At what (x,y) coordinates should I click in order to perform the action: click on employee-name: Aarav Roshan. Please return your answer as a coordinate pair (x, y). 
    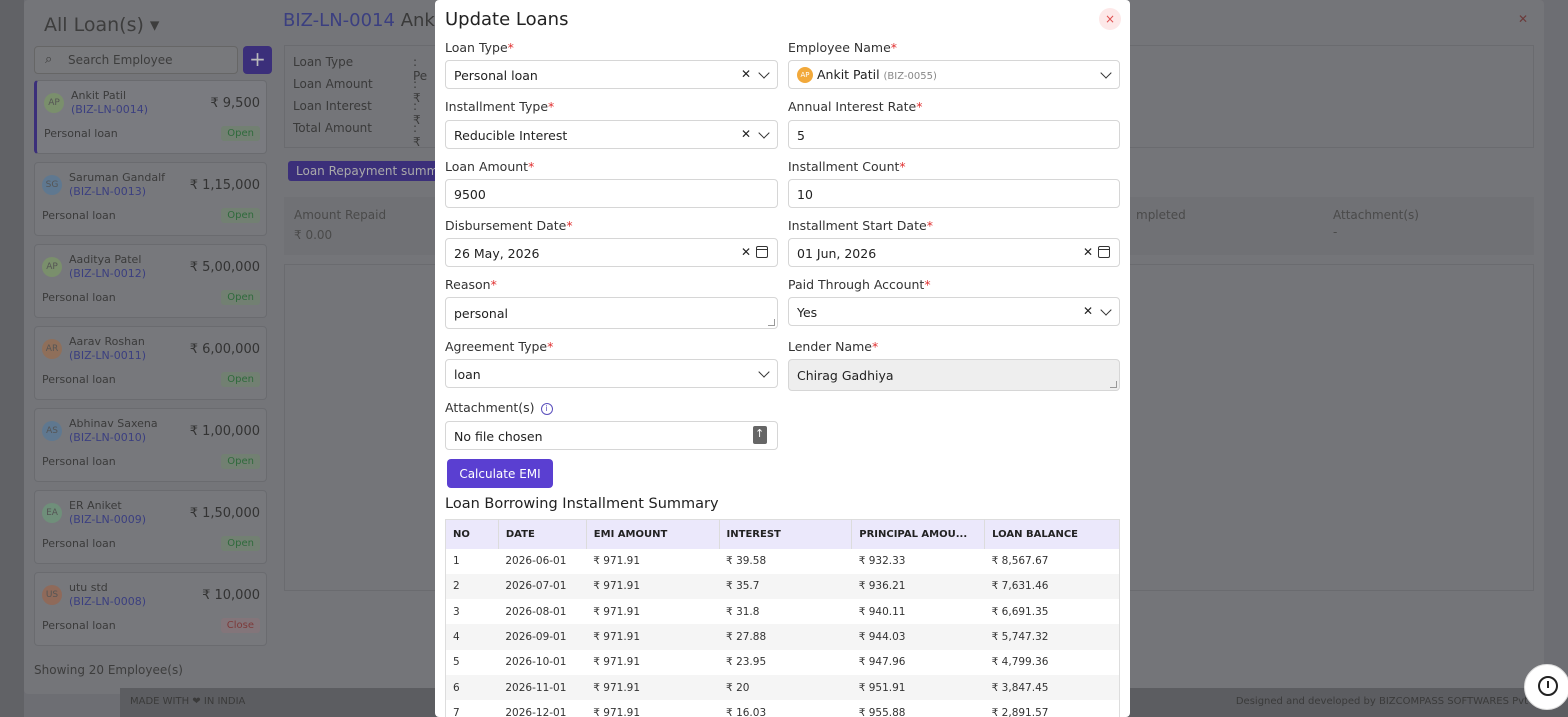
    Looking at the image, I should click on (107, 341).